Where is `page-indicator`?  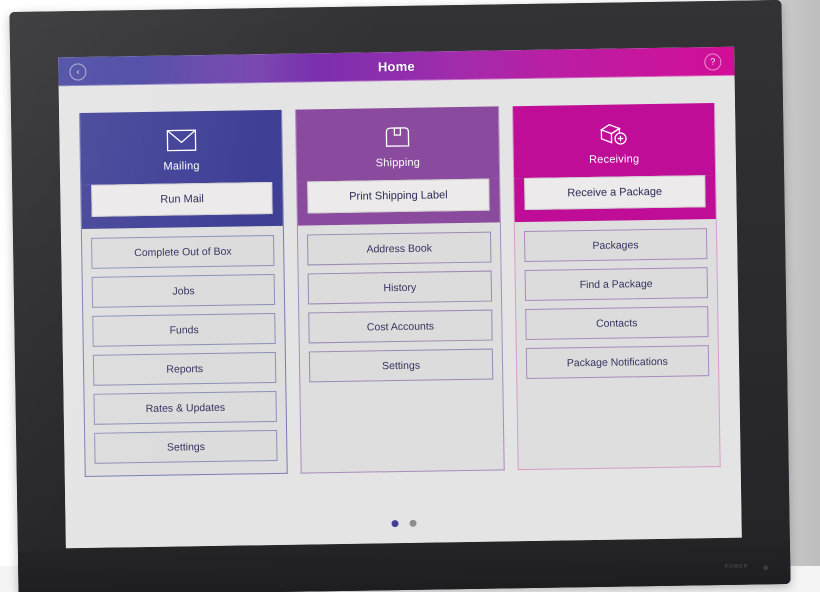 page-indicator is located at coordinates (404, 524).